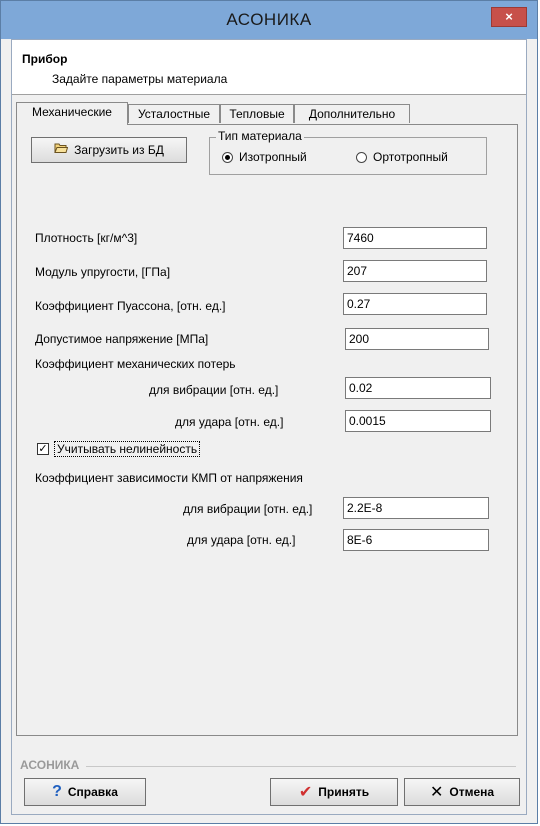  What do you see at coordinates (269, 67) in the screenshot?
I see `header-panel: Прибор Задайте параметры материала` at bounding box center [269, 67].